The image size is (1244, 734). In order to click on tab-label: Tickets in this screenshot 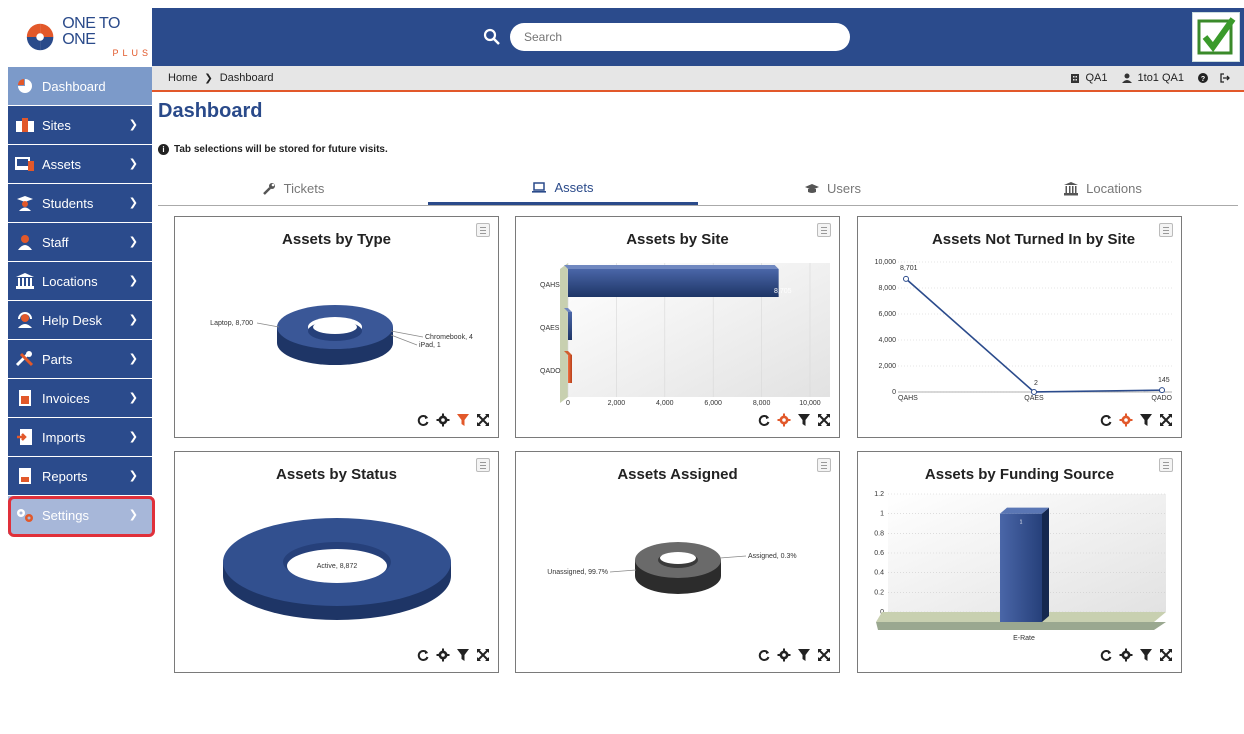, I will do `click(304, 188)`.